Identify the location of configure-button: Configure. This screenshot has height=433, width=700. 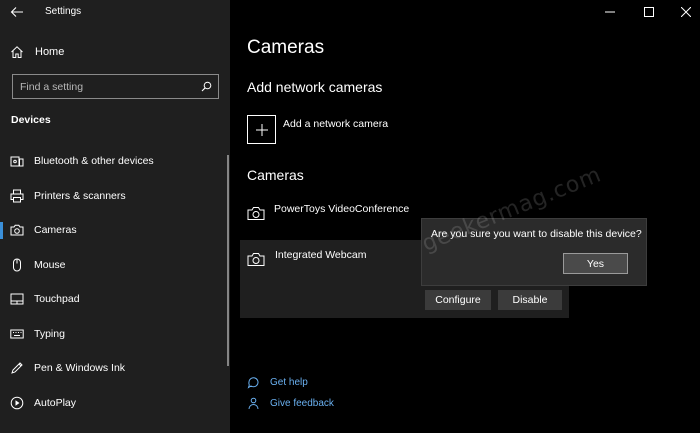
(458, 300).